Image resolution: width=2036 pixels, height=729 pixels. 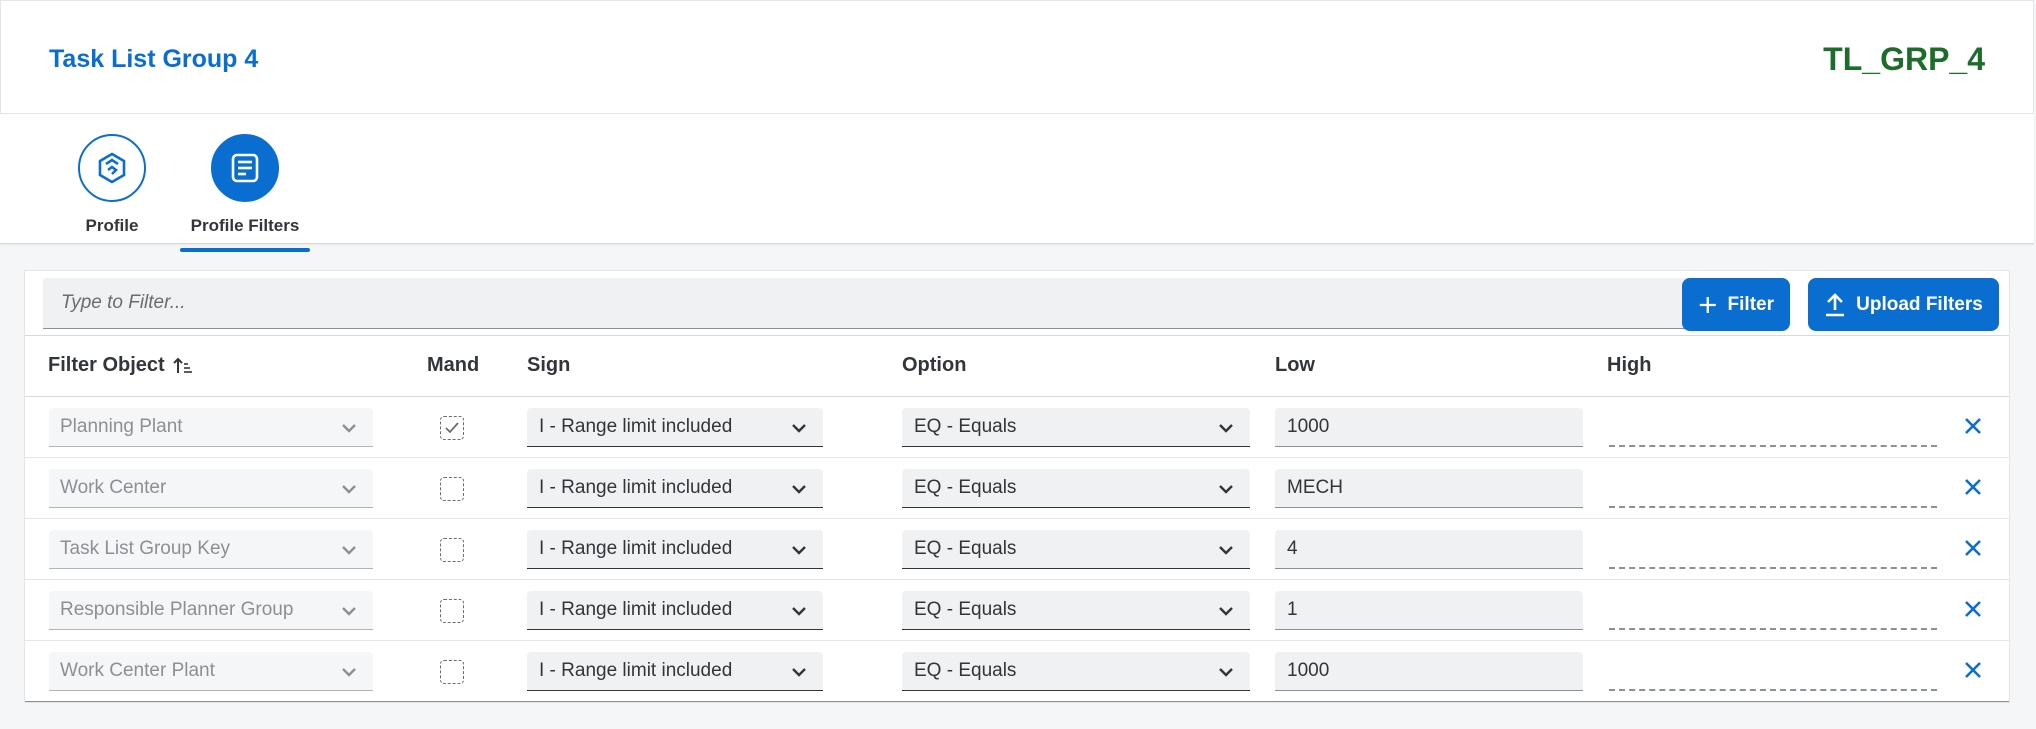 I want to click on filter-object-value: Planning Plant, so click(x=121, y=426).